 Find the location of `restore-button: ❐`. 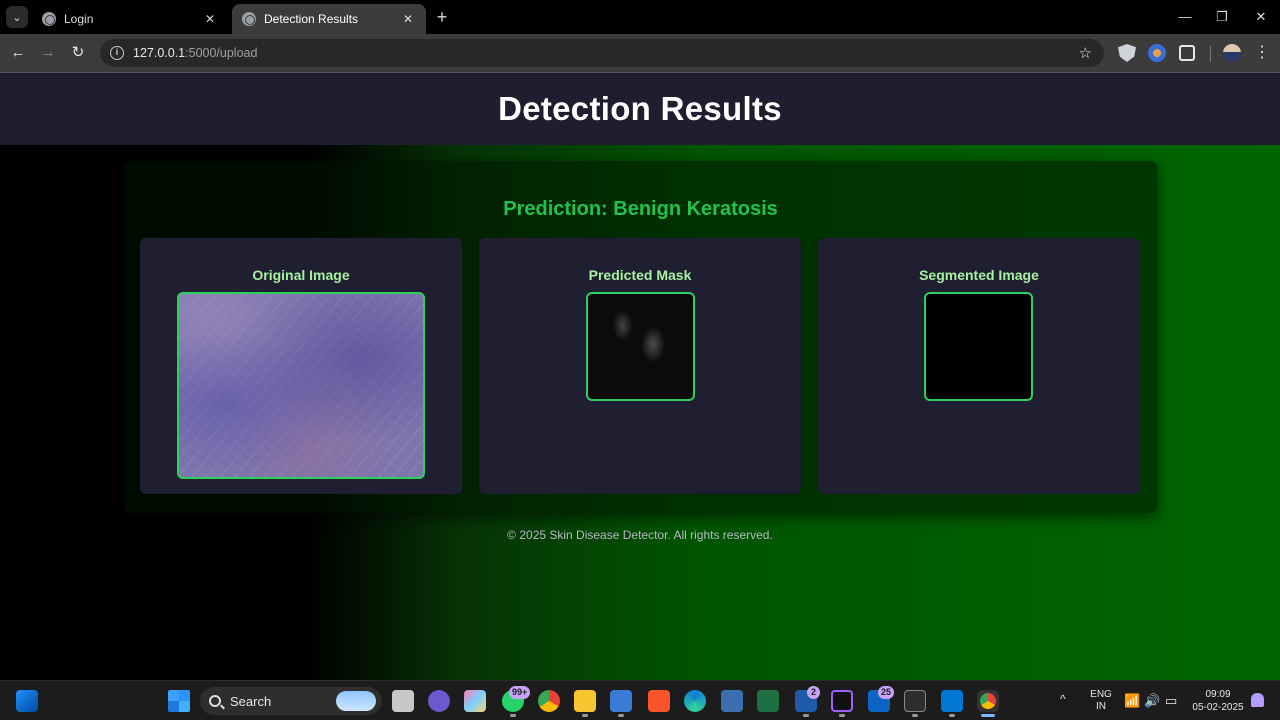

restore-button: ❐ is located at coordinates (1222, 17).